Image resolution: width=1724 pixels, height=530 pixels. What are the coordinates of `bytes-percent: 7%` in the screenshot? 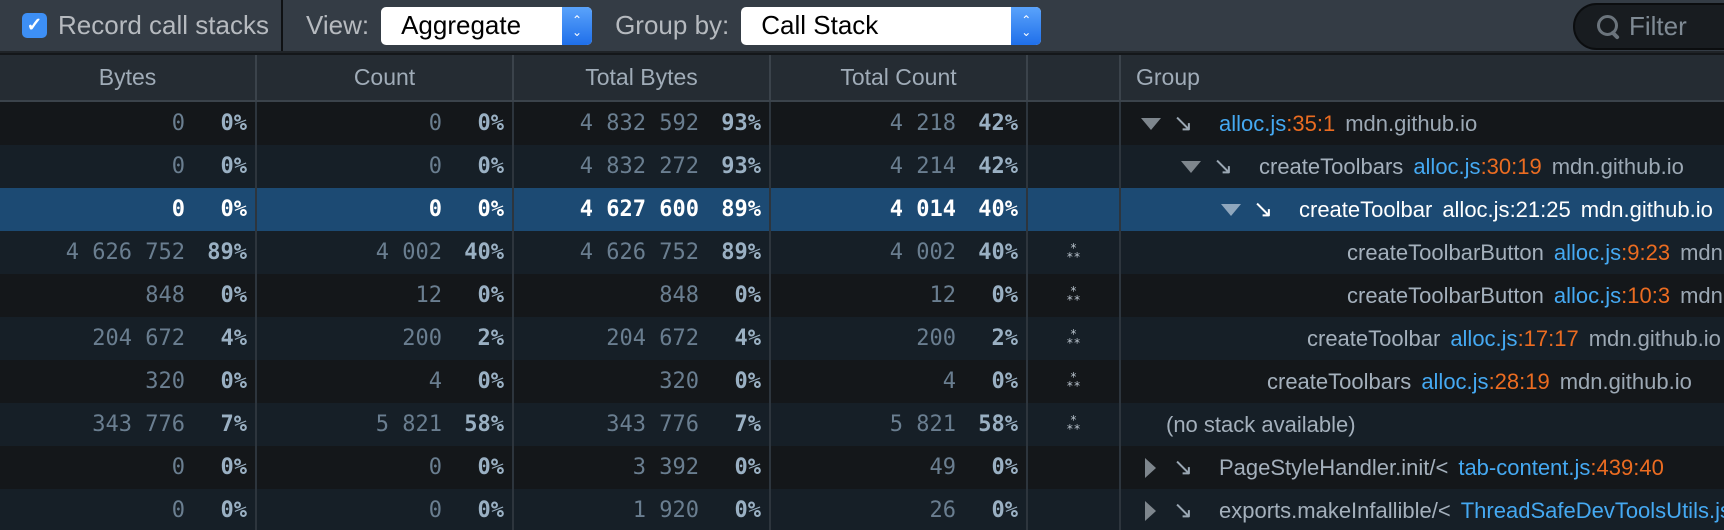 It's located at (234, 424).